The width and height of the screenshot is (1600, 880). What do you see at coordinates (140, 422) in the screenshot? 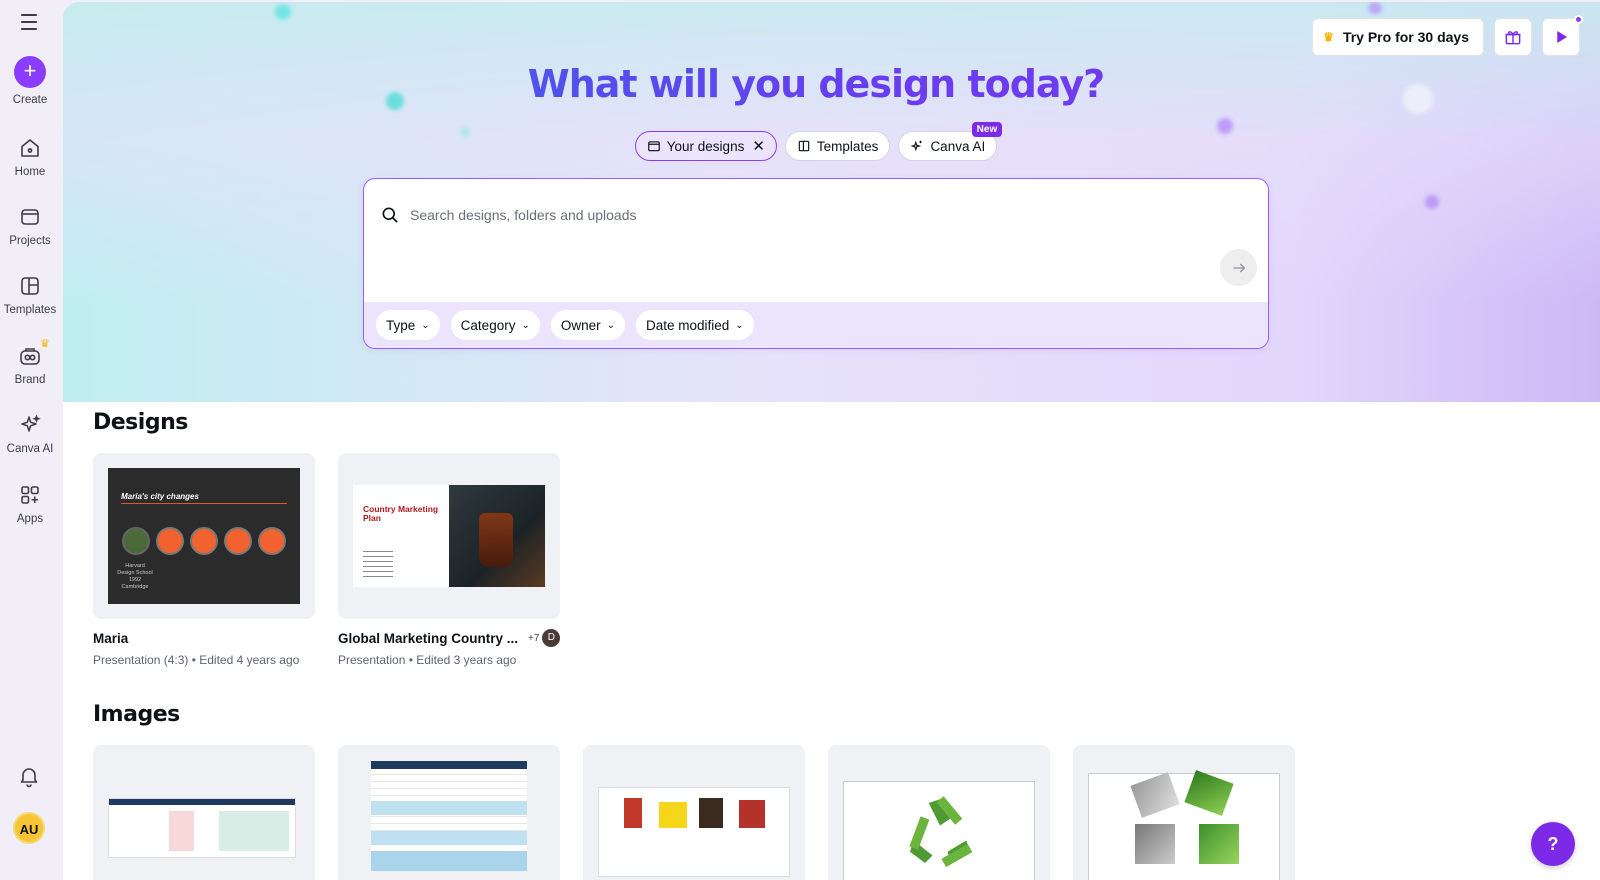
I see `designs-heading: Designs` at bounding box center [140, 422].